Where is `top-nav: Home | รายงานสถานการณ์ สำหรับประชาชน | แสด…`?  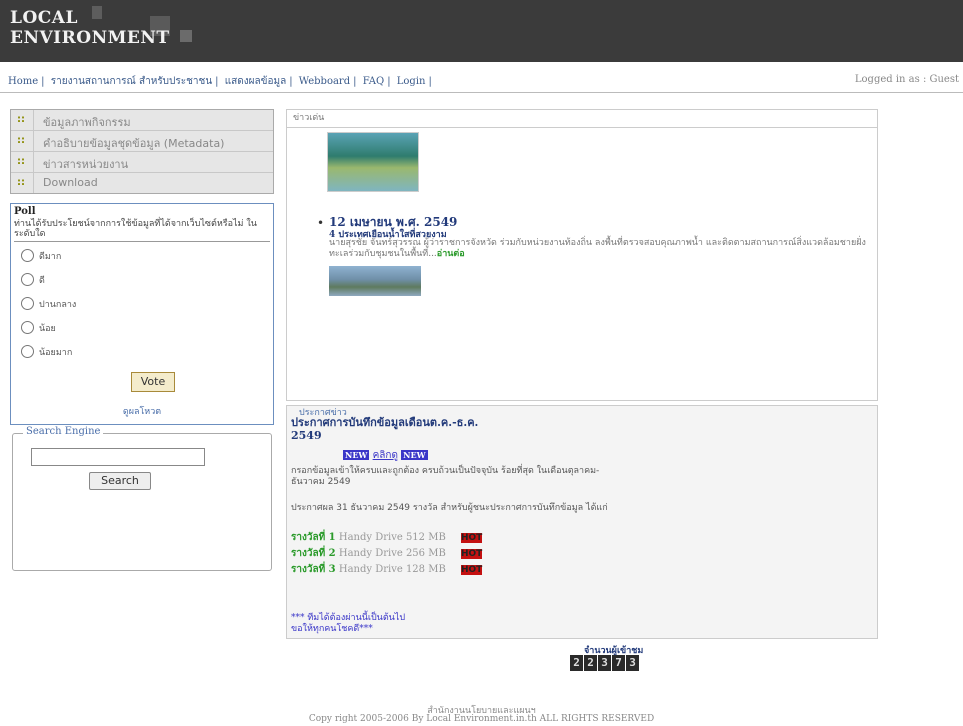
top-nav: Home | รายงานสถานการณ์ สำหรับประชาชน | แสด… is located at coordinates (481, 81).